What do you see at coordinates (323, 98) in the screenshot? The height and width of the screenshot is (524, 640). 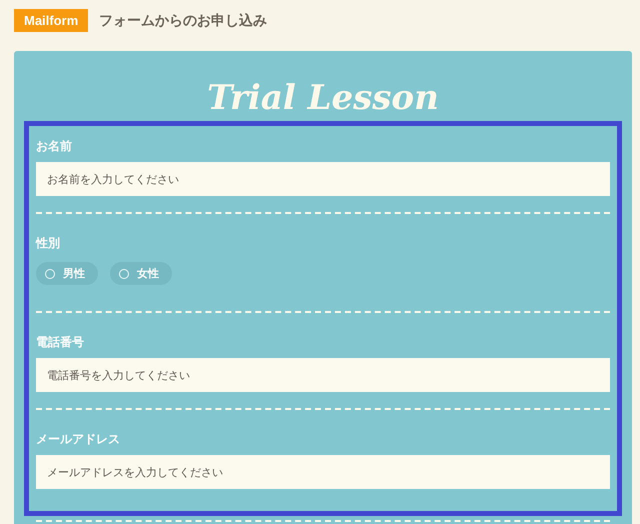 I see `form-title: Trial Lesson` at bounding box center [323, 98].